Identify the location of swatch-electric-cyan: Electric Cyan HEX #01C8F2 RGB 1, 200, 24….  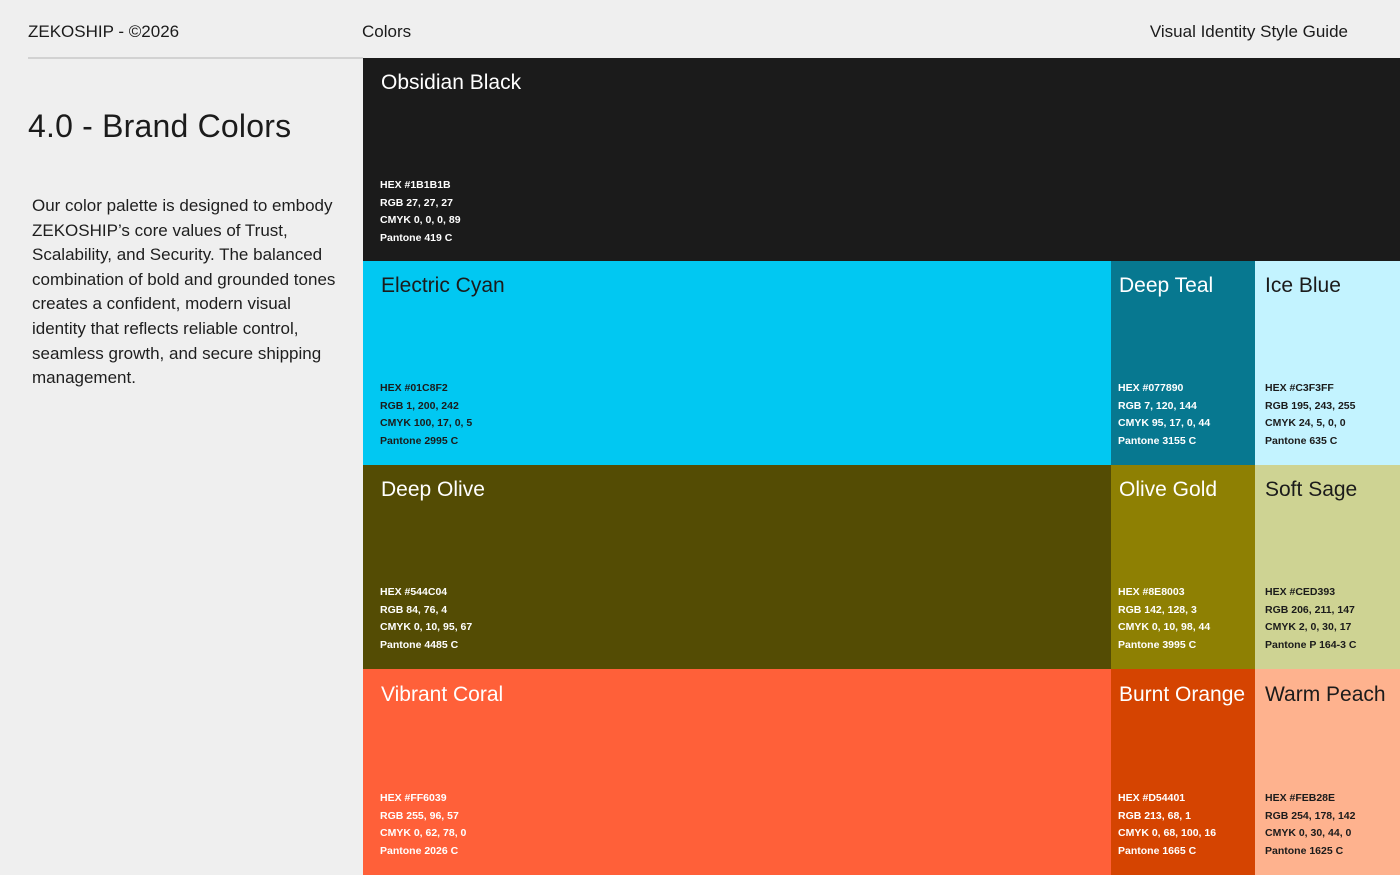
(737, 363).